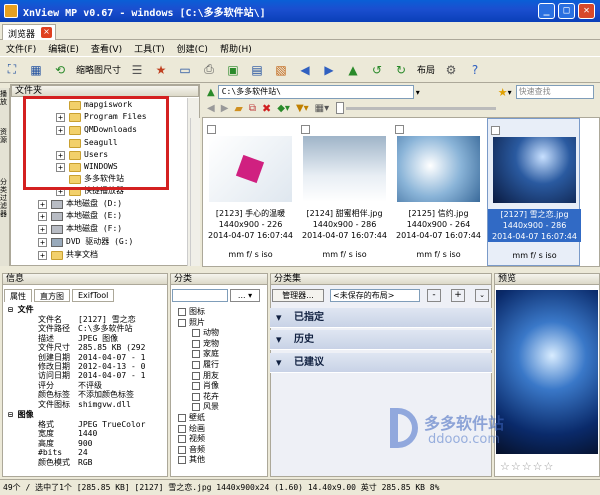 The width and height of the screenshot is (600, 495). I want to click on category-options-button: ... ▾, so click(245, 295).